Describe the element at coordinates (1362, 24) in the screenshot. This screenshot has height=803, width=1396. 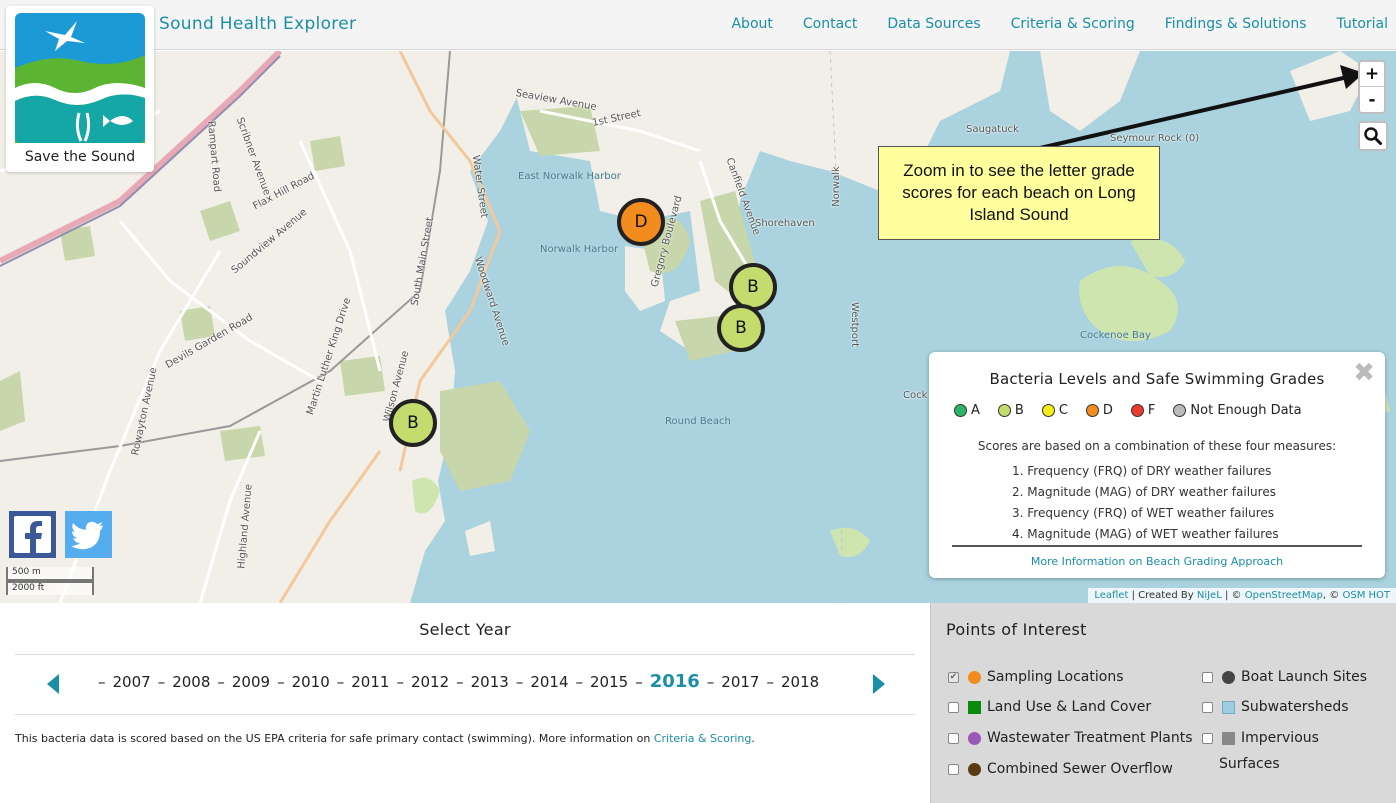
I see `nav-tutorial: Tutorial` at that location.